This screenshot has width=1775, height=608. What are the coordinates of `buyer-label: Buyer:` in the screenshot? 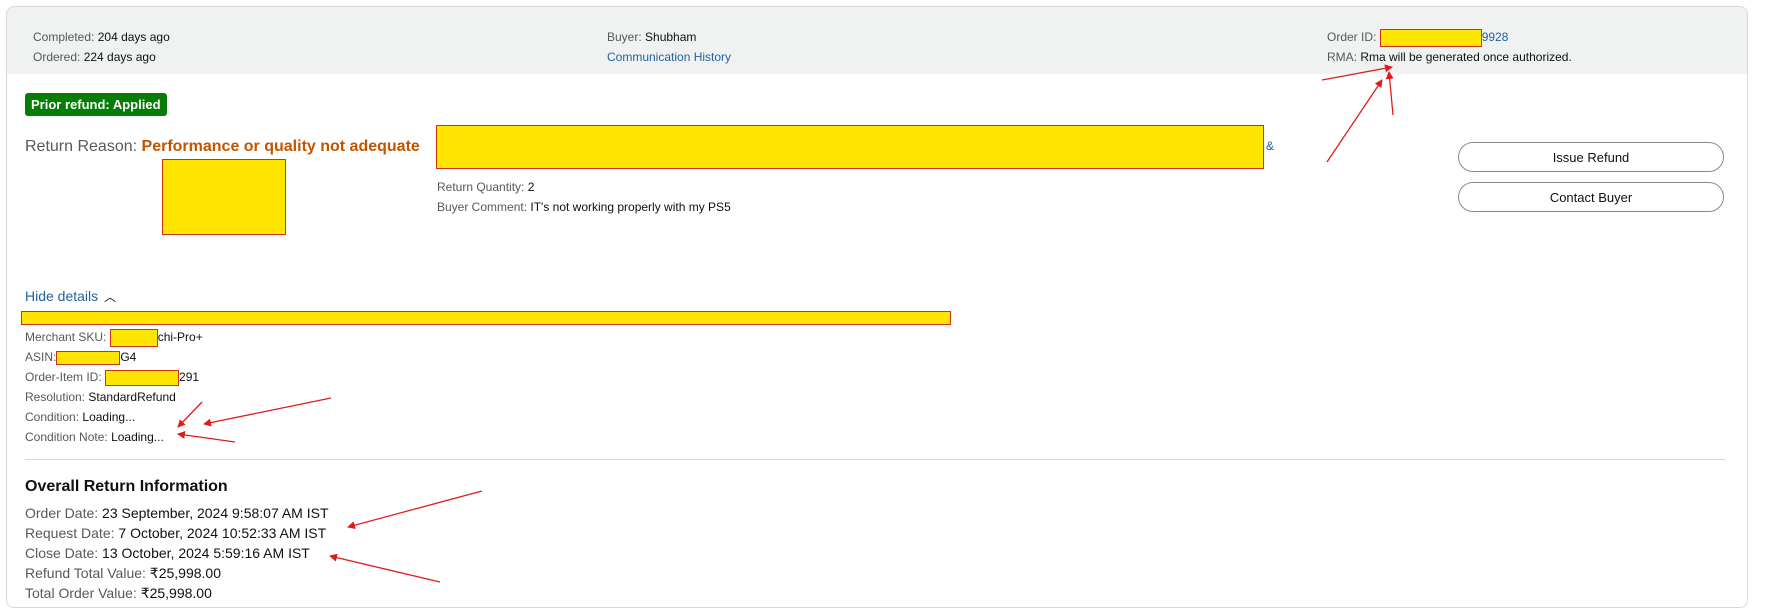 It's located at (624, 37).